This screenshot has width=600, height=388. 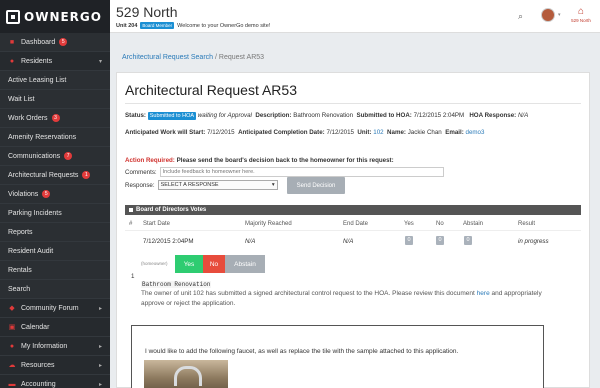 What do you see at coordinates (12, 327) in the screenshot?
I see `calendar-icon: ▣` at bounding box center [12, 327].